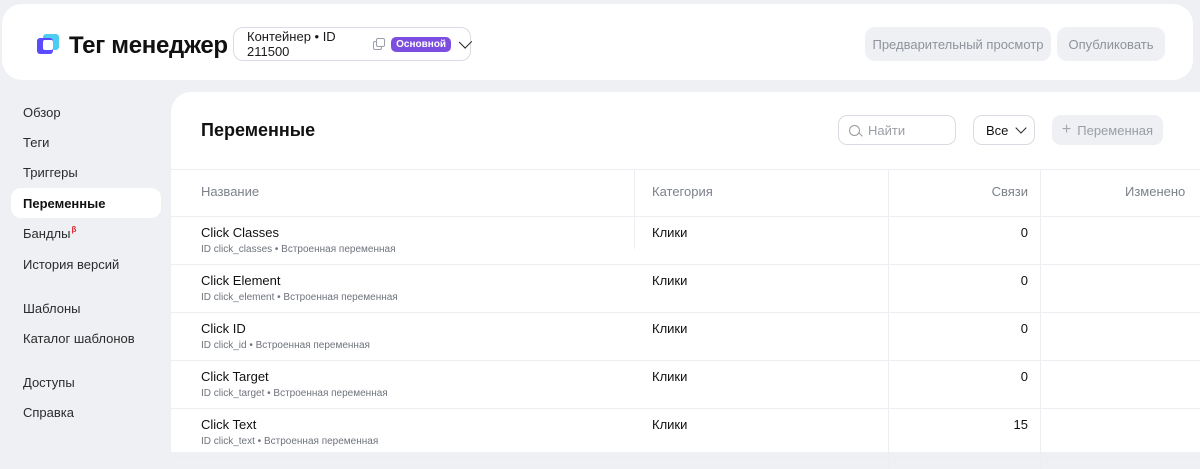 The image size is (1200, 469). What do you see at coordinates (223, 328) in the screenshot?
I see `variable-name: Click ID` at bounding box center [223, 328].